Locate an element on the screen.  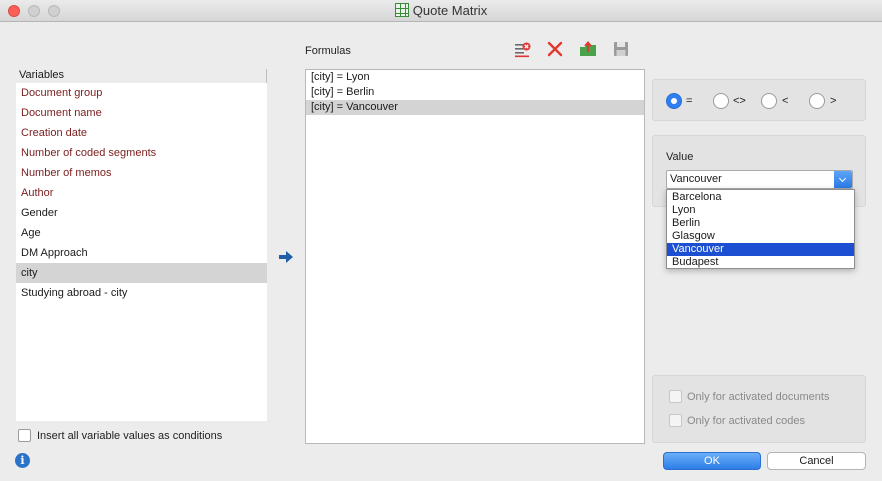
variable-item-document-group: Document group is located at coordinates (141, 93).